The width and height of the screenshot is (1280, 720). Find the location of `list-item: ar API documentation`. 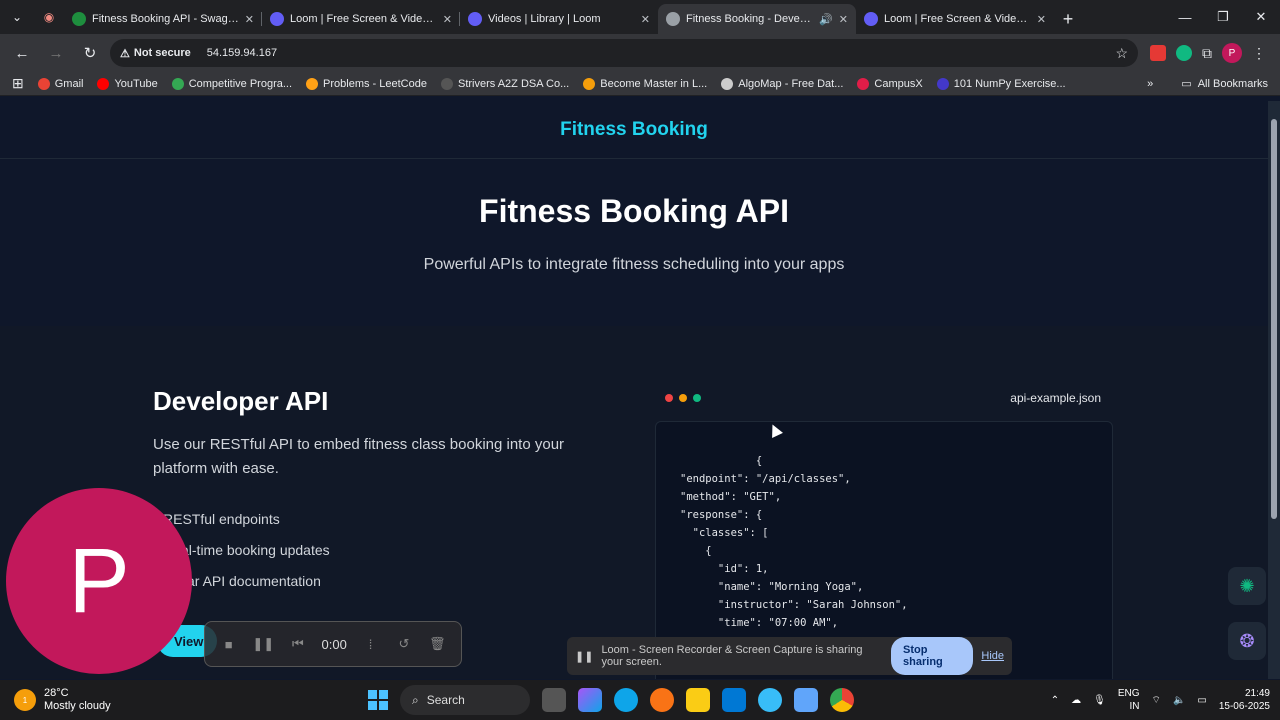

list-item: ar API documentation is located at coordinates (254, 580).